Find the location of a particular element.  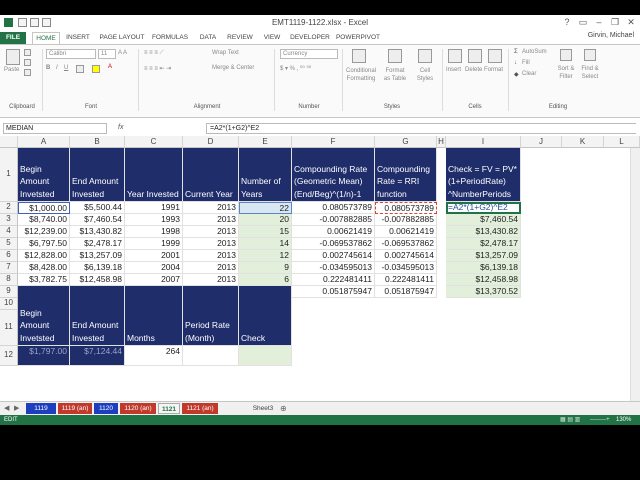

tab-formulas: FORMULAS is located at coordinates (170, 38).